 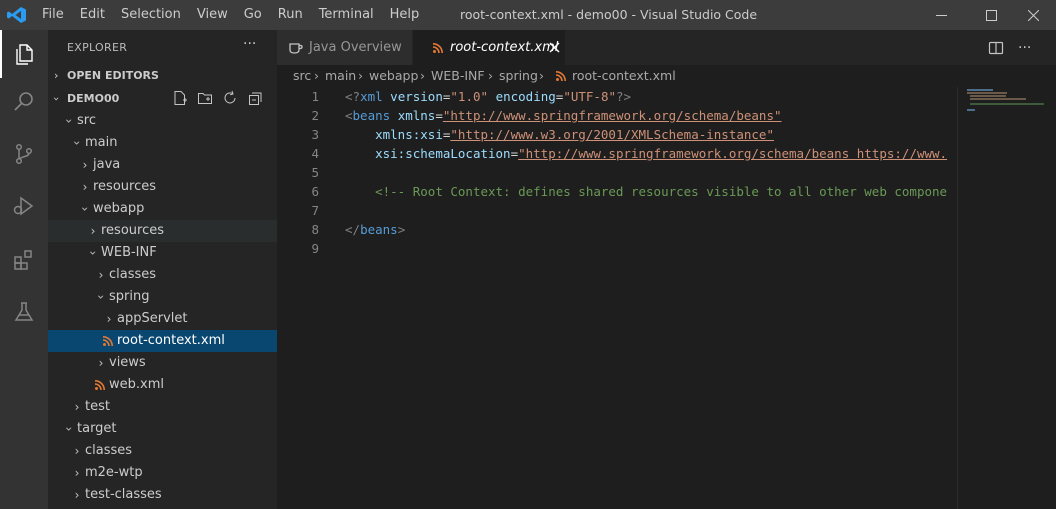 I want to click on minimize-button, so click(x=941, y=15).